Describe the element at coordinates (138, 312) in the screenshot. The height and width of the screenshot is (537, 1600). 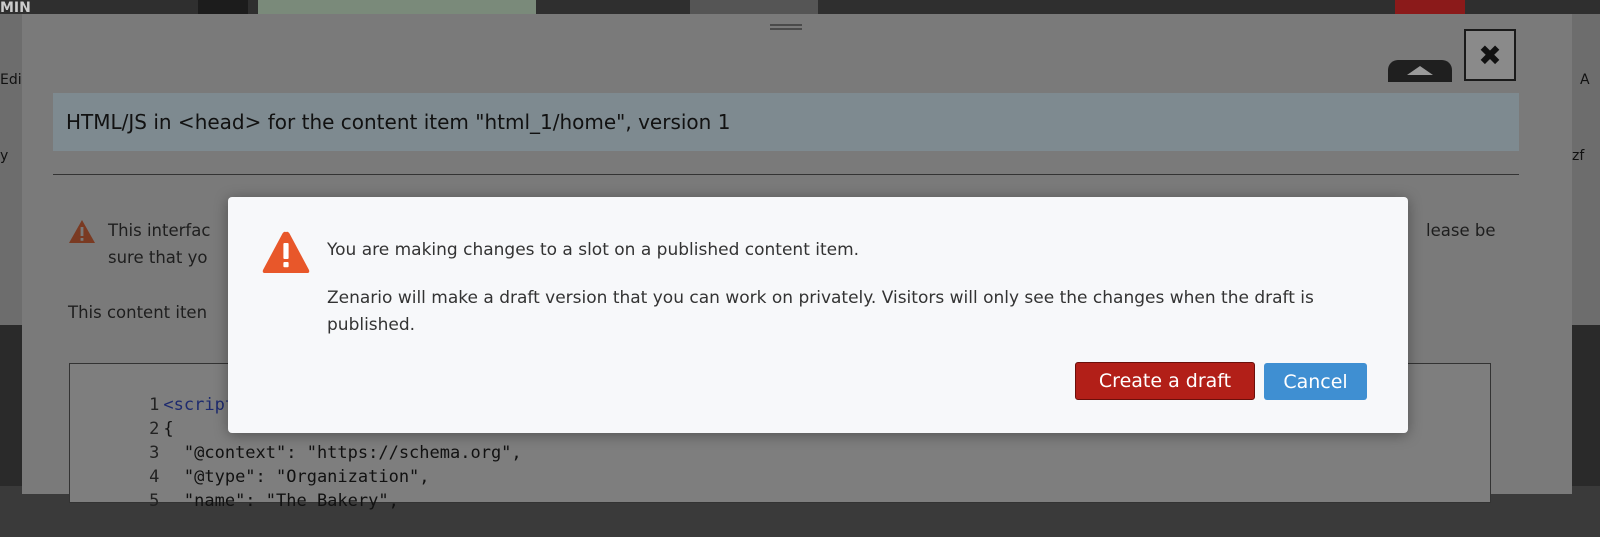
I see `info-text: This content iten` at that location.